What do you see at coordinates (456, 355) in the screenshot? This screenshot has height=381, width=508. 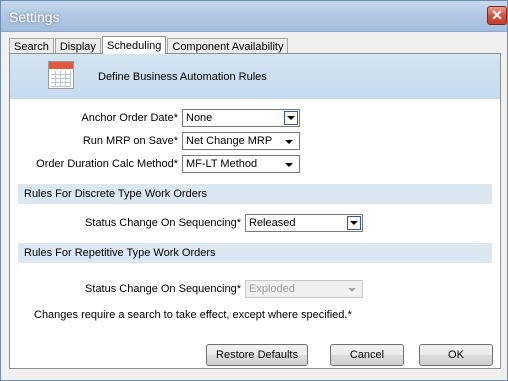 I see `ok-button: OK` at bounding box center [456, 355].